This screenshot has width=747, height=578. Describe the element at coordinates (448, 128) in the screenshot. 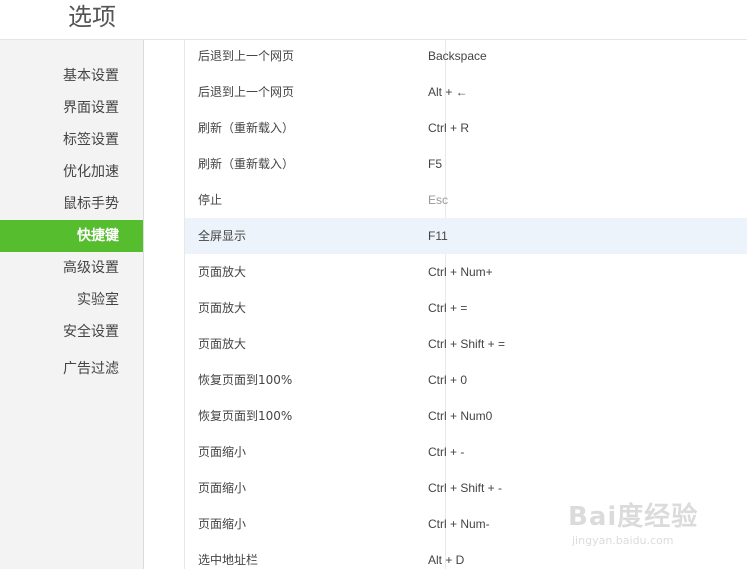

I see `shortcut-key: Ctrl + R` at that location.